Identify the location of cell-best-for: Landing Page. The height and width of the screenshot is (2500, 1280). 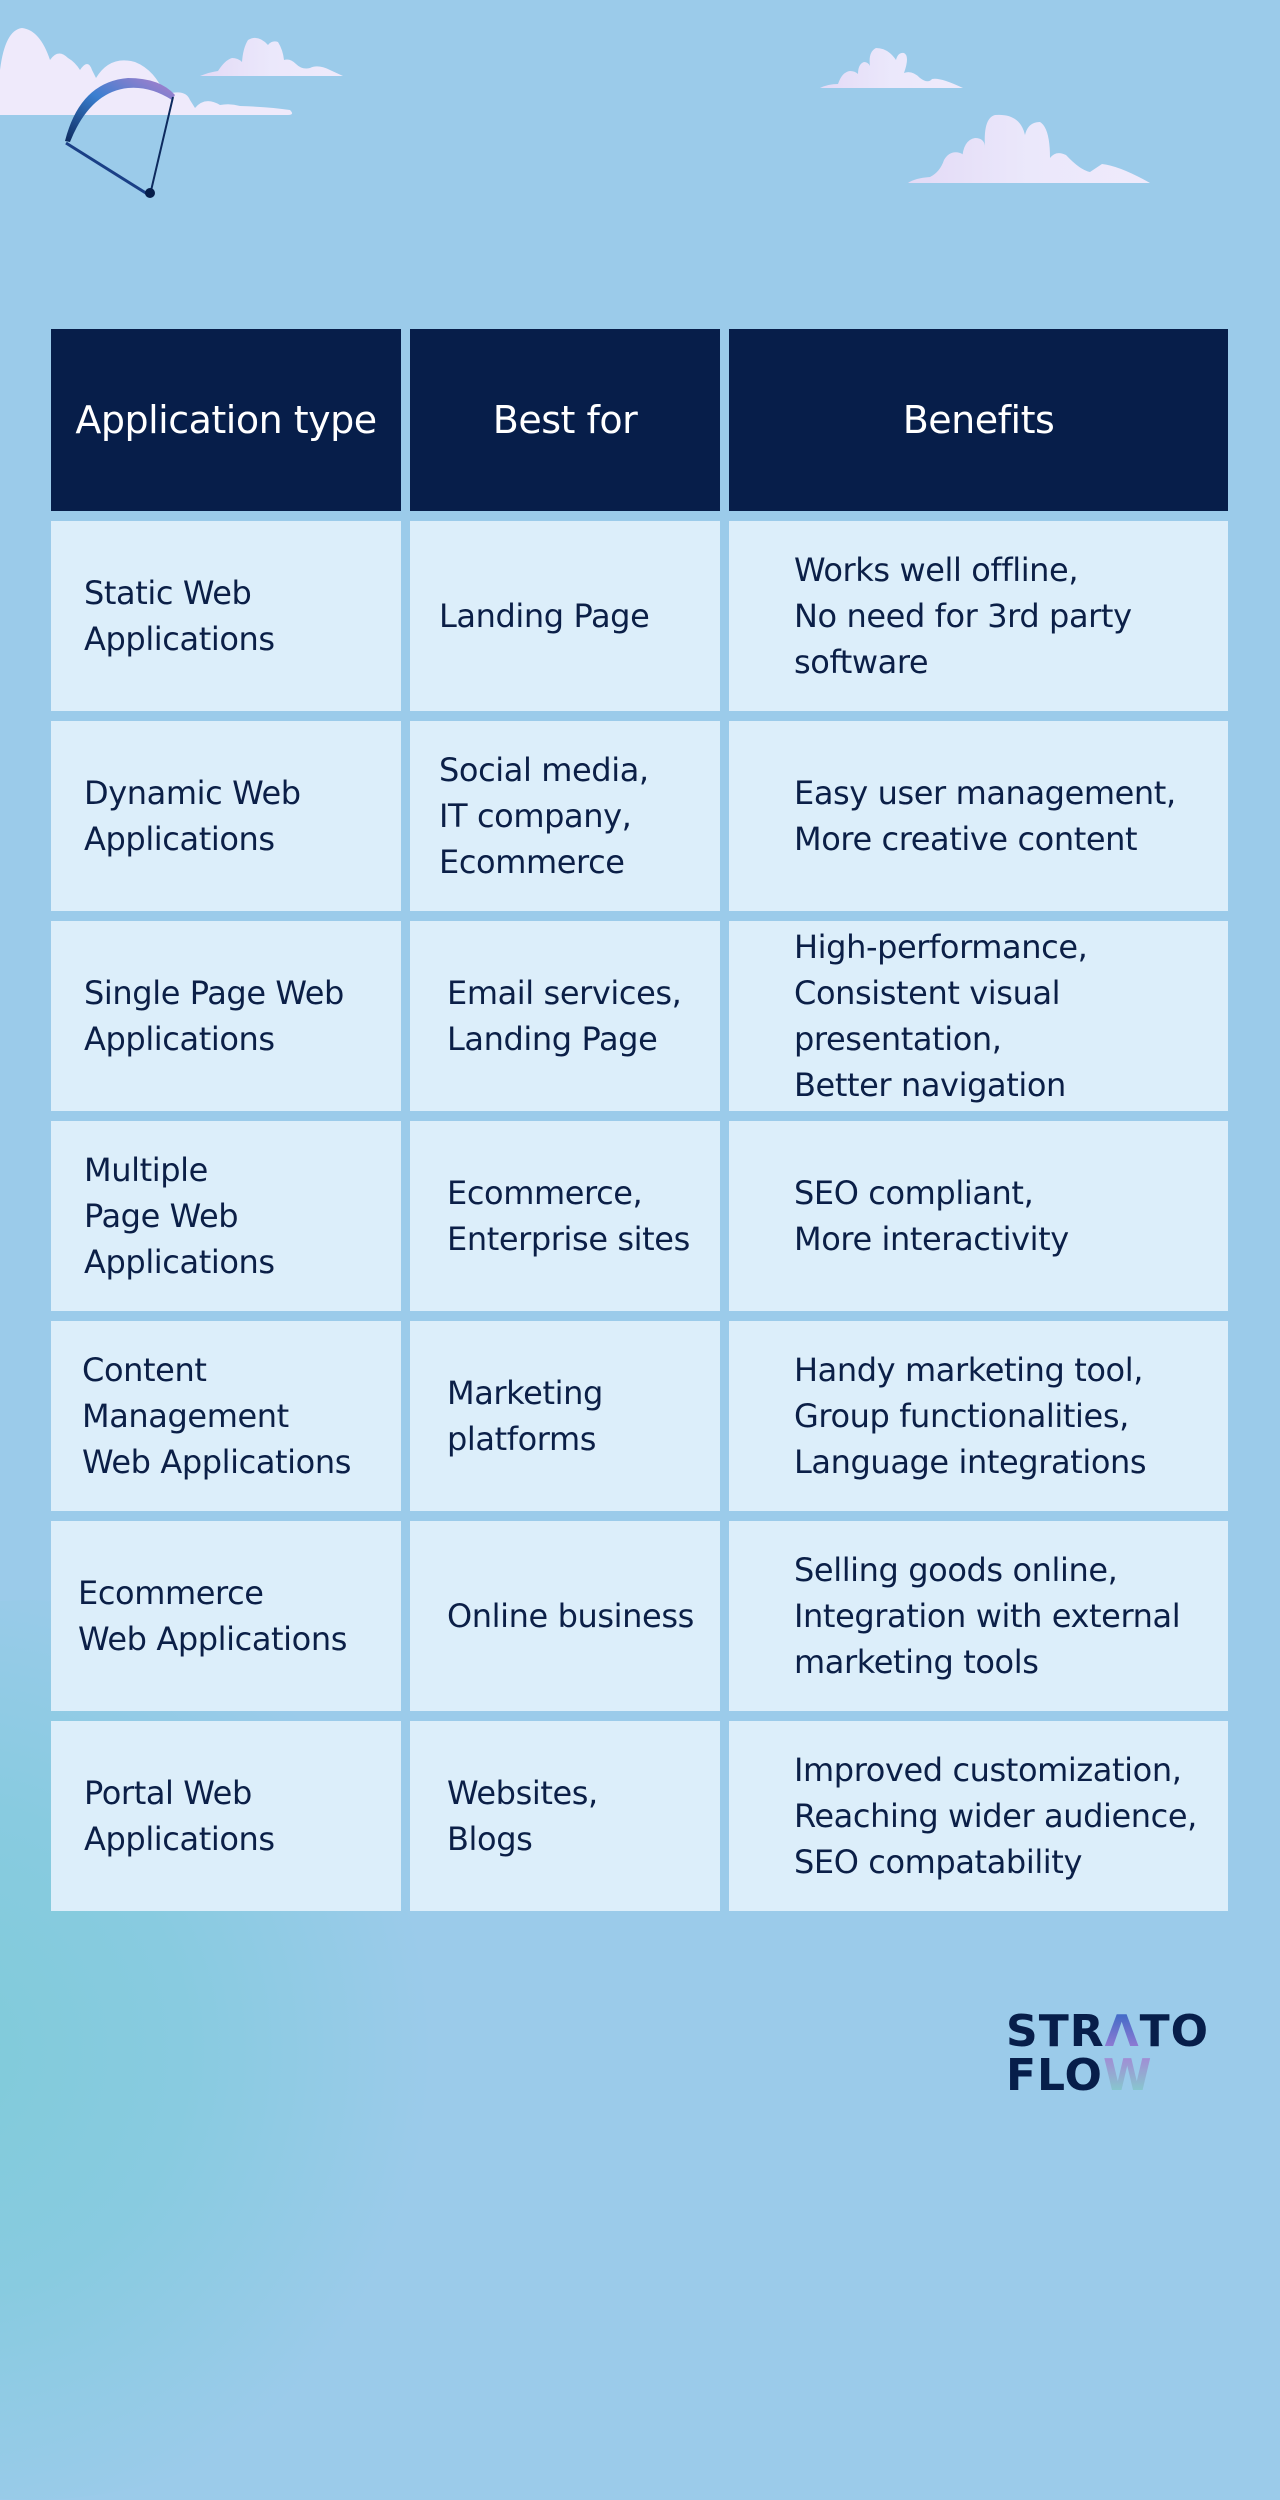
(565, 616).